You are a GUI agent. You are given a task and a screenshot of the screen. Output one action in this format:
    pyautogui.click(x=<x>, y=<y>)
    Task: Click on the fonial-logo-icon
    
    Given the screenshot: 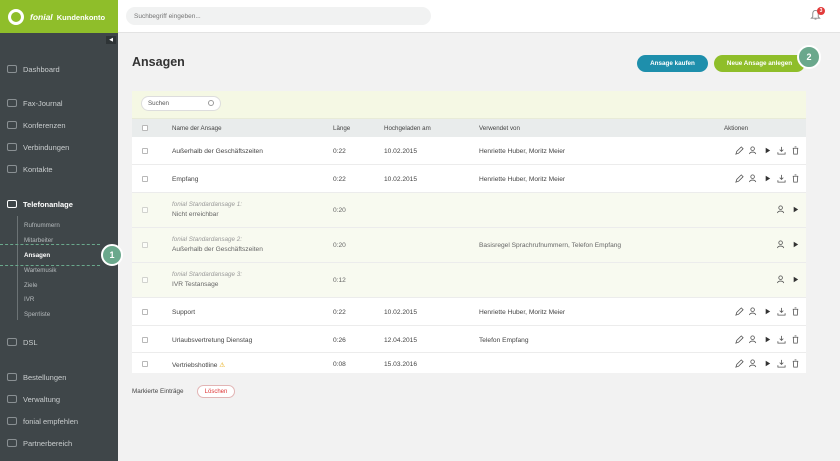 What is the action you would take?
    pyautogui.click(x=16, y=16)
    